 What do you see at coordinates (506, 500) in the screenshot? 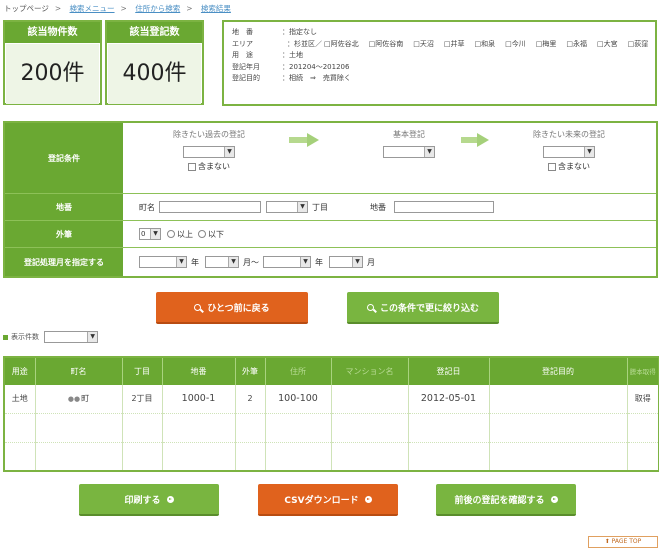
I see `check-before-after-button: 前後の登記を確認する` at bounding box center [506, 500].